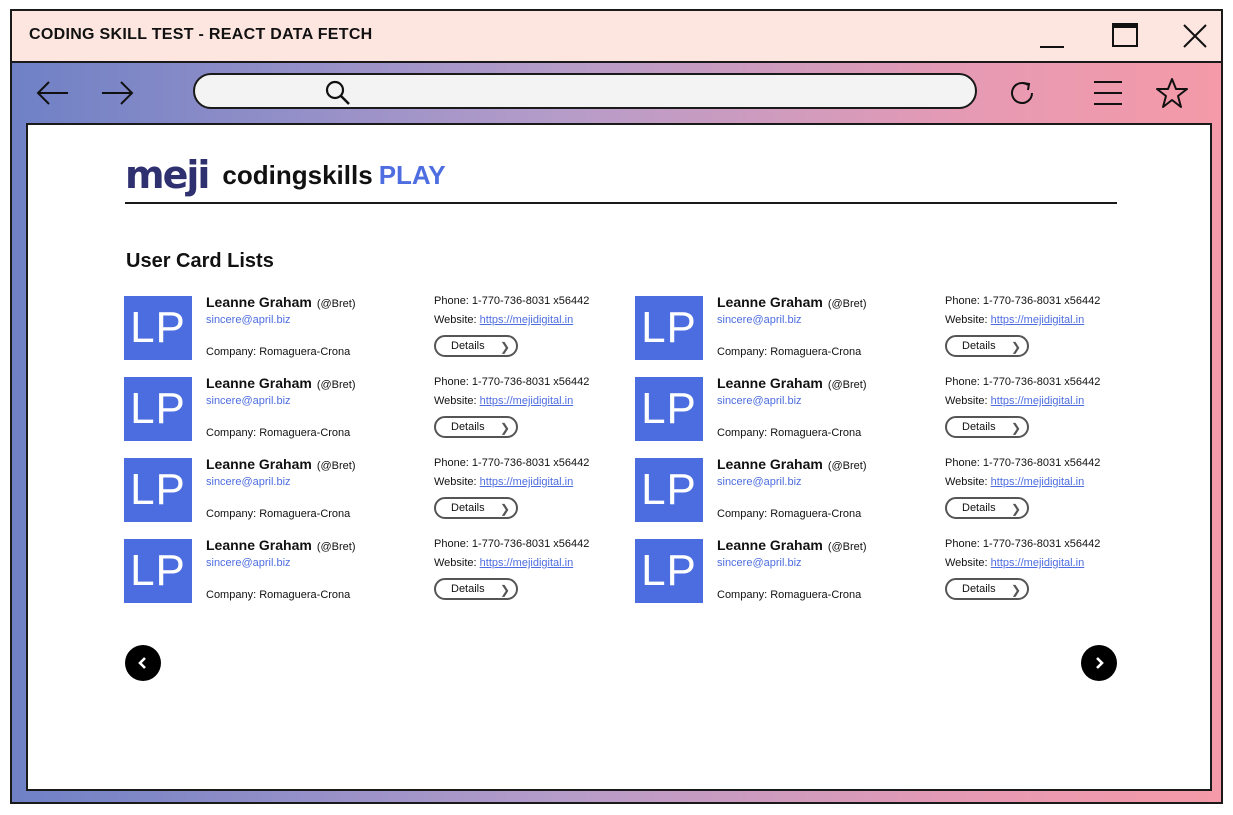 Image resolution: width=1233 pixels, height=815 pixels. I want to click on arrow-right-icon, so click(118, 93).